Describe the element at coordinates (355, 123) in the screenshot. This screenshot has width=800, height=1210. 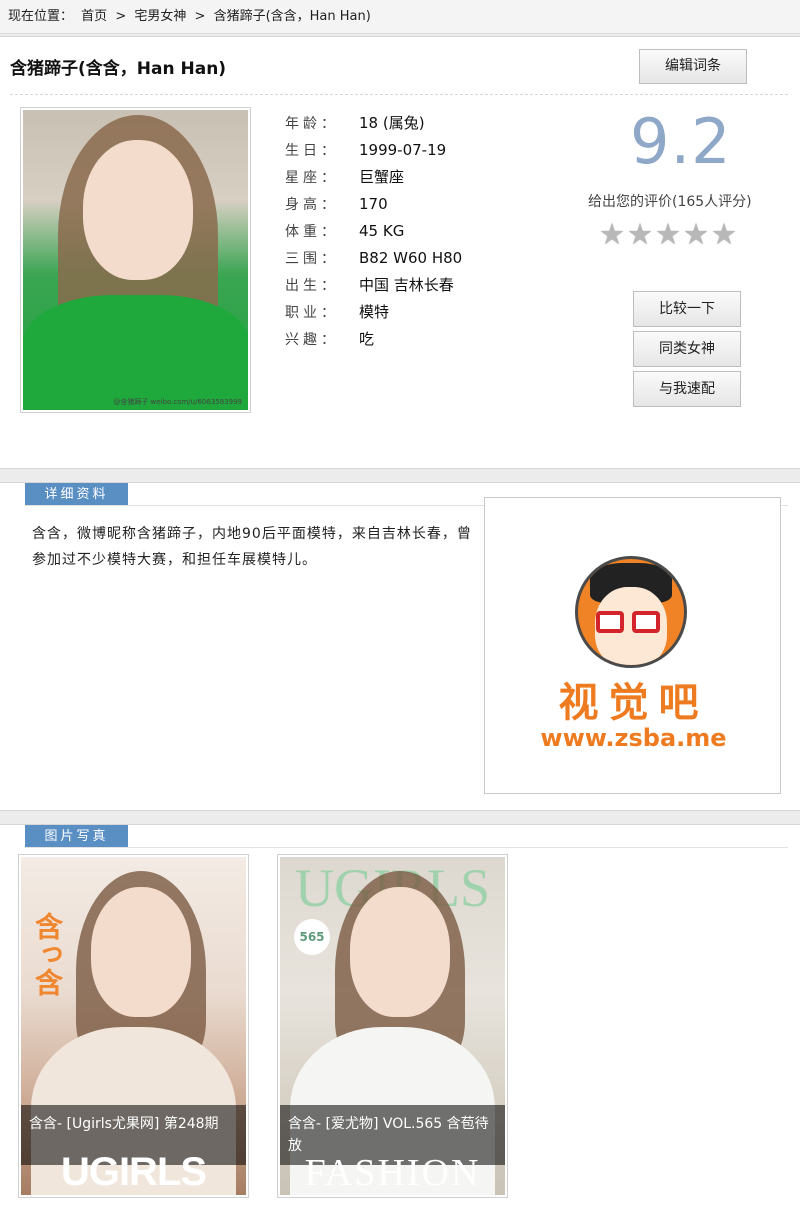
I see `info-row-age: 年龄： 18 (属兔)` at that location.